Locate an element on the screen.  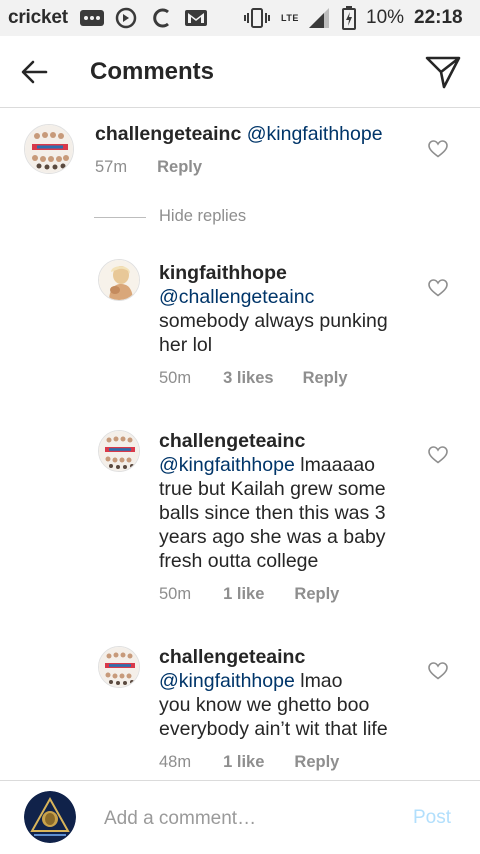
app-header: Comments is located at coordinates (240, 72).